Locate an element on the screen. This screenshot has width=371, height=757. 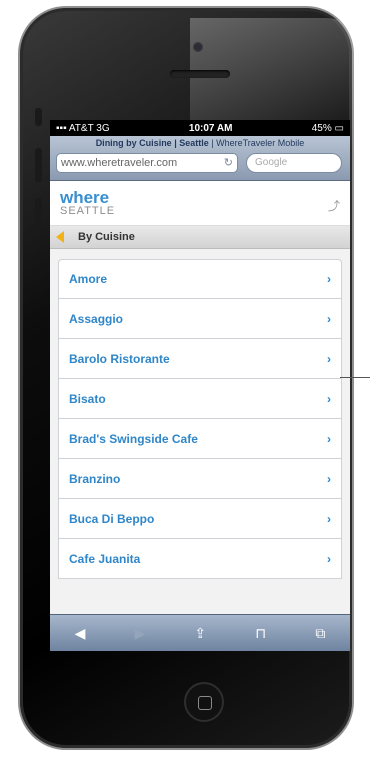
carrier-label: AT&T is located at coordinates (81, 128).